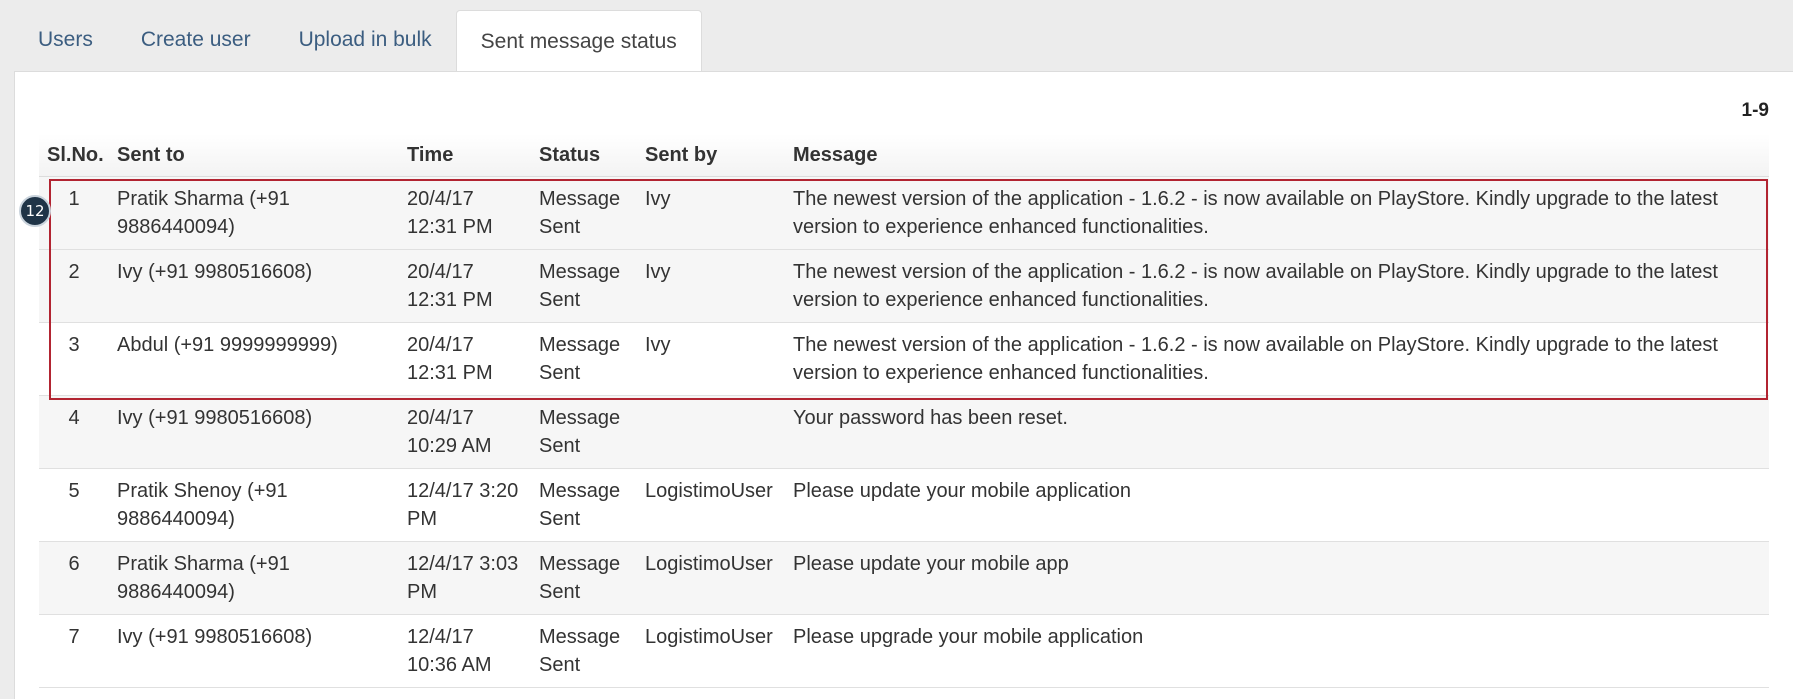  What do you see at coordinates (74, 155) in the screenshot?
I see `header-sl-no: Sl.No.` at bounding box center [74, 155].